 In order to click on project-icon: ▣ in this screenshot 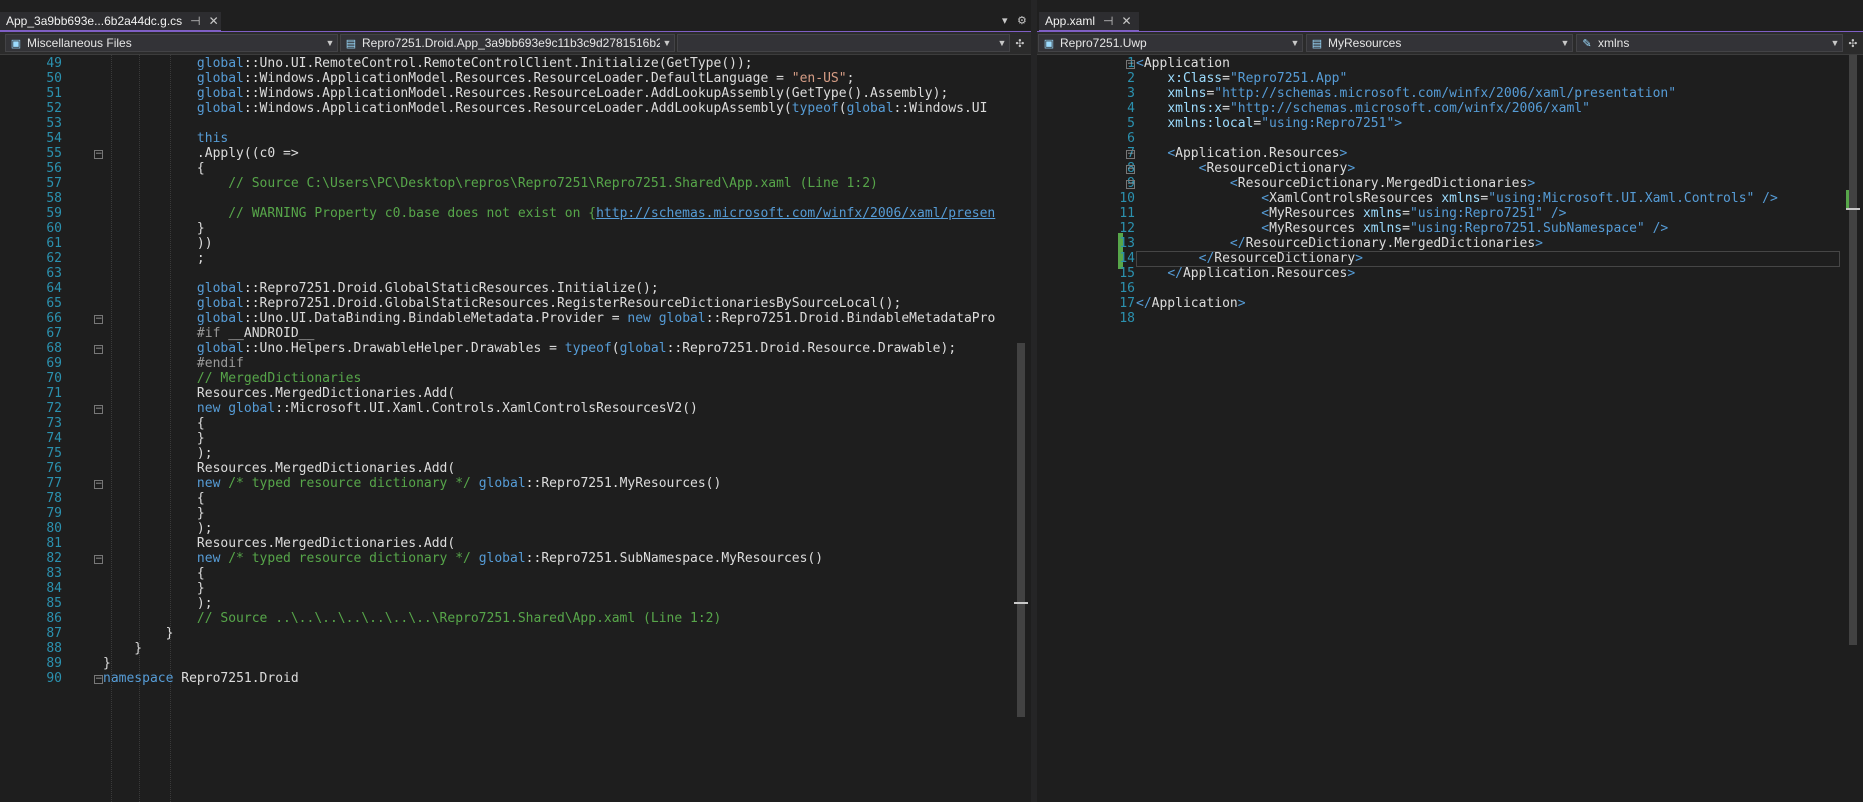, I will do `click(1049, 43)`.